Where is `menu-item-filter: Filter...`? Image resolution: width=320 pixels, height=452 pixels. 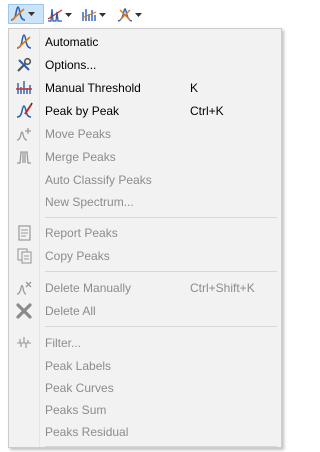 menu-item-filter: Filter... is located at coordinates (145, 343).